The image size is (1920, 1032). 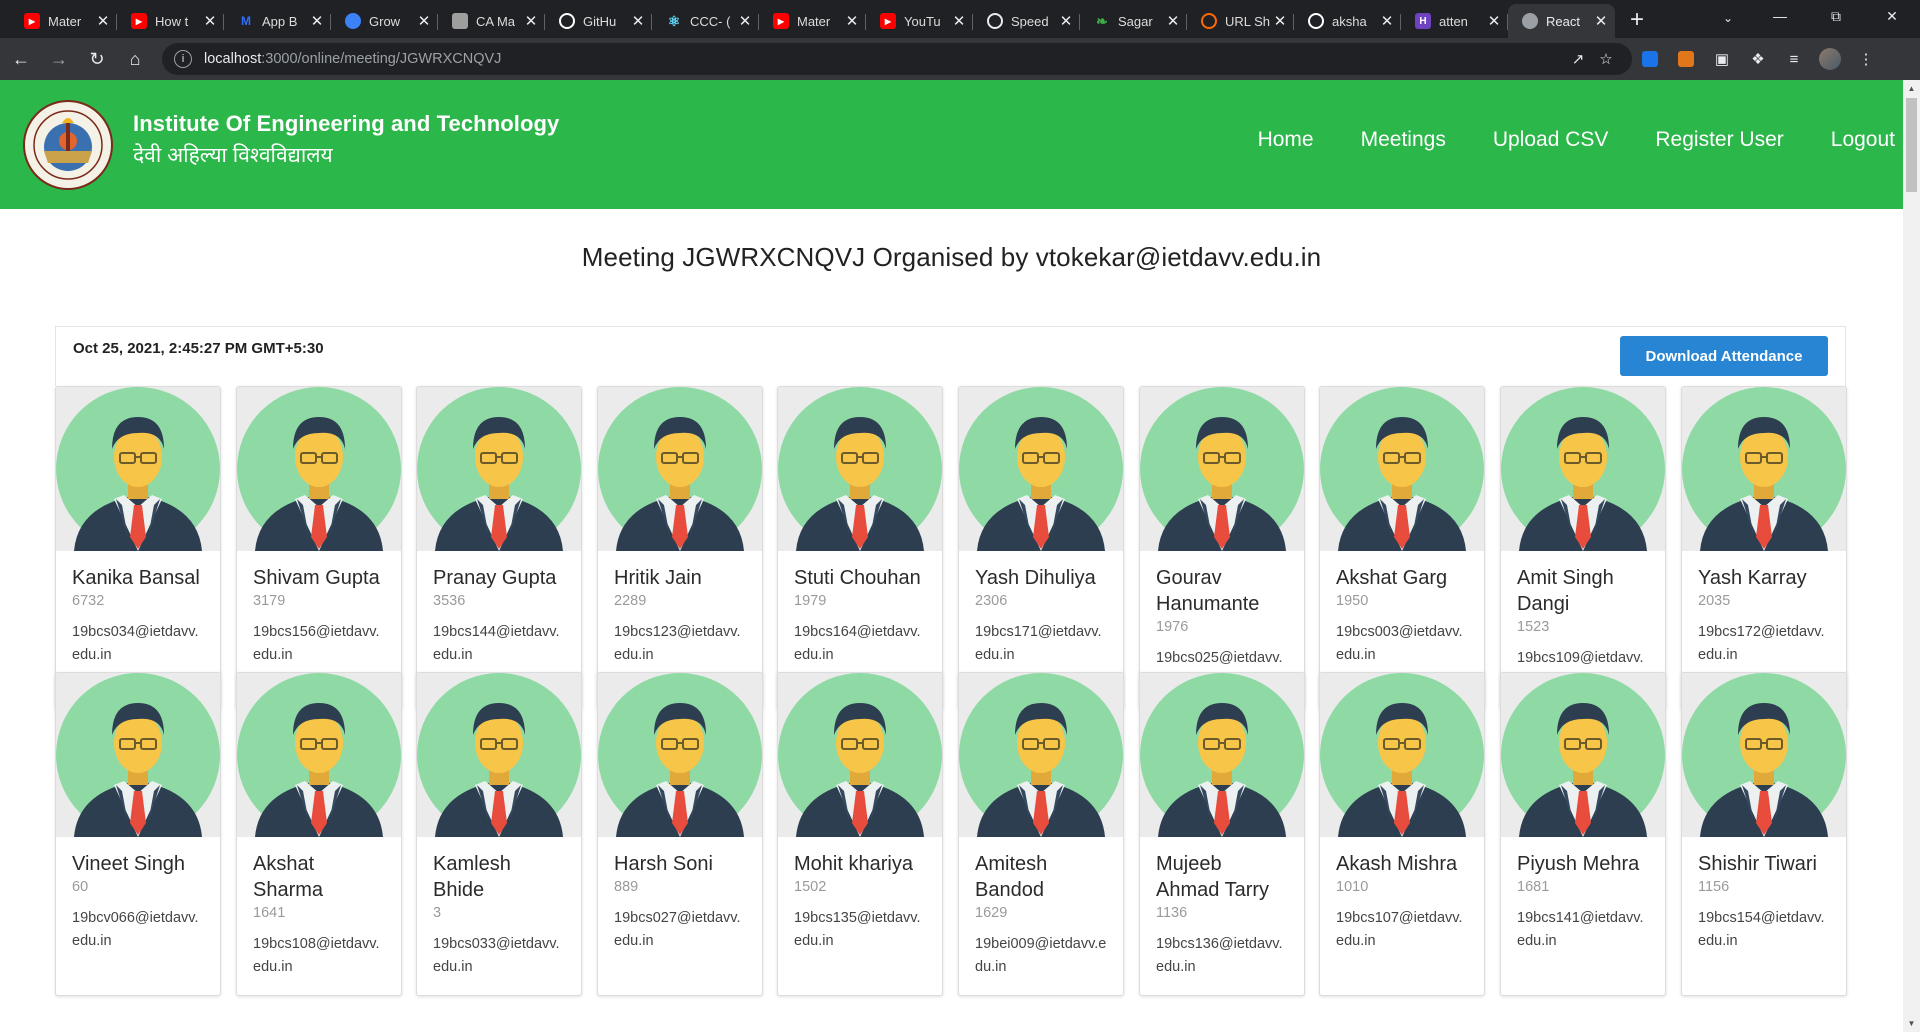 What do you see at coordinates (496, 955) in the screenshot?
I see `attendee-email: 19bcs033@ietdavv.edu.in` at bounding box center [496, 955].